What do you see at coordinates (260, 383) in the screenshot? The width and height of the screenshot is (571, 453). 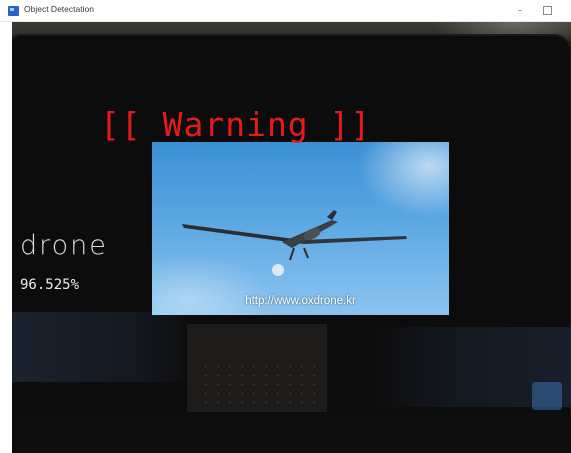 I see `background-keyboard-keys` at bounding box center [260, 383].